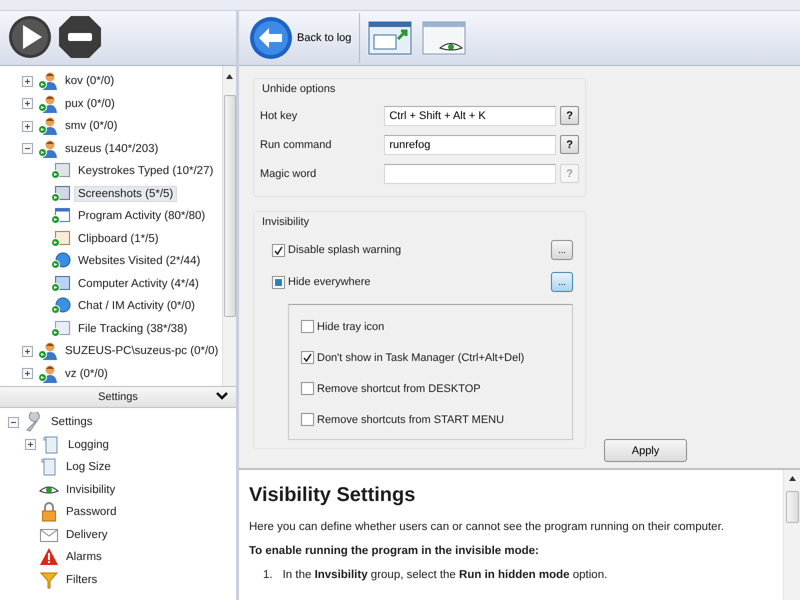  I want to click on tree-item: Filters, so click(82, 580).